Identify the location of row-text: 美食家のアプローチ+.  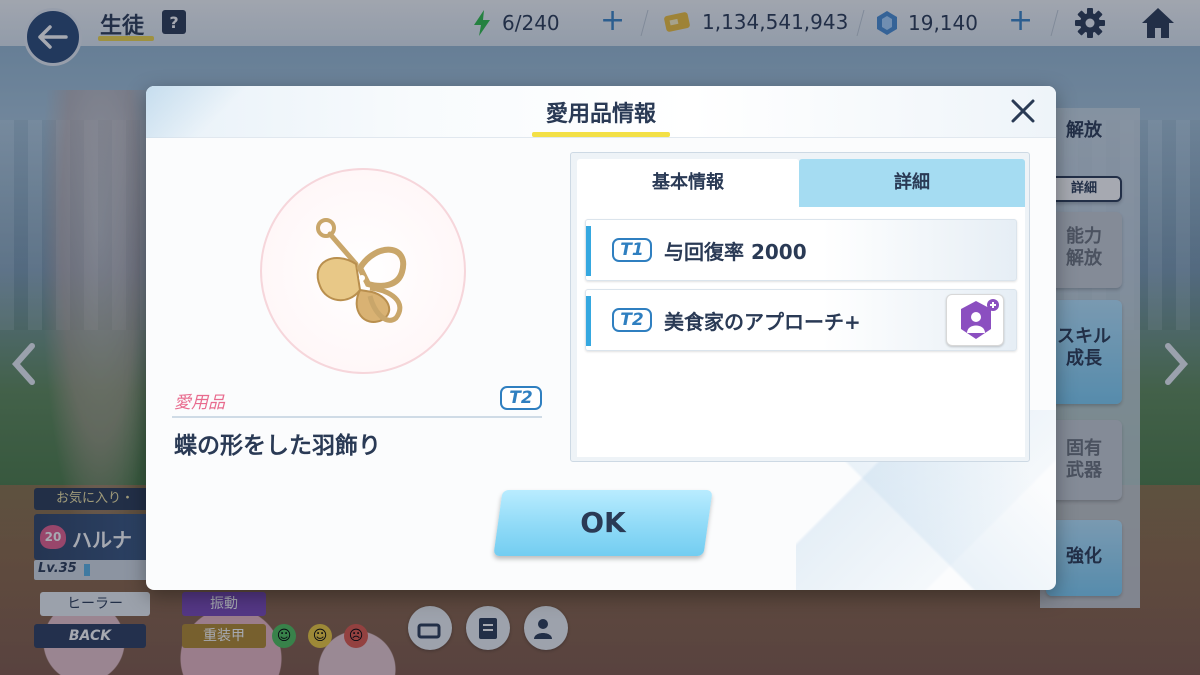
(762, 322).